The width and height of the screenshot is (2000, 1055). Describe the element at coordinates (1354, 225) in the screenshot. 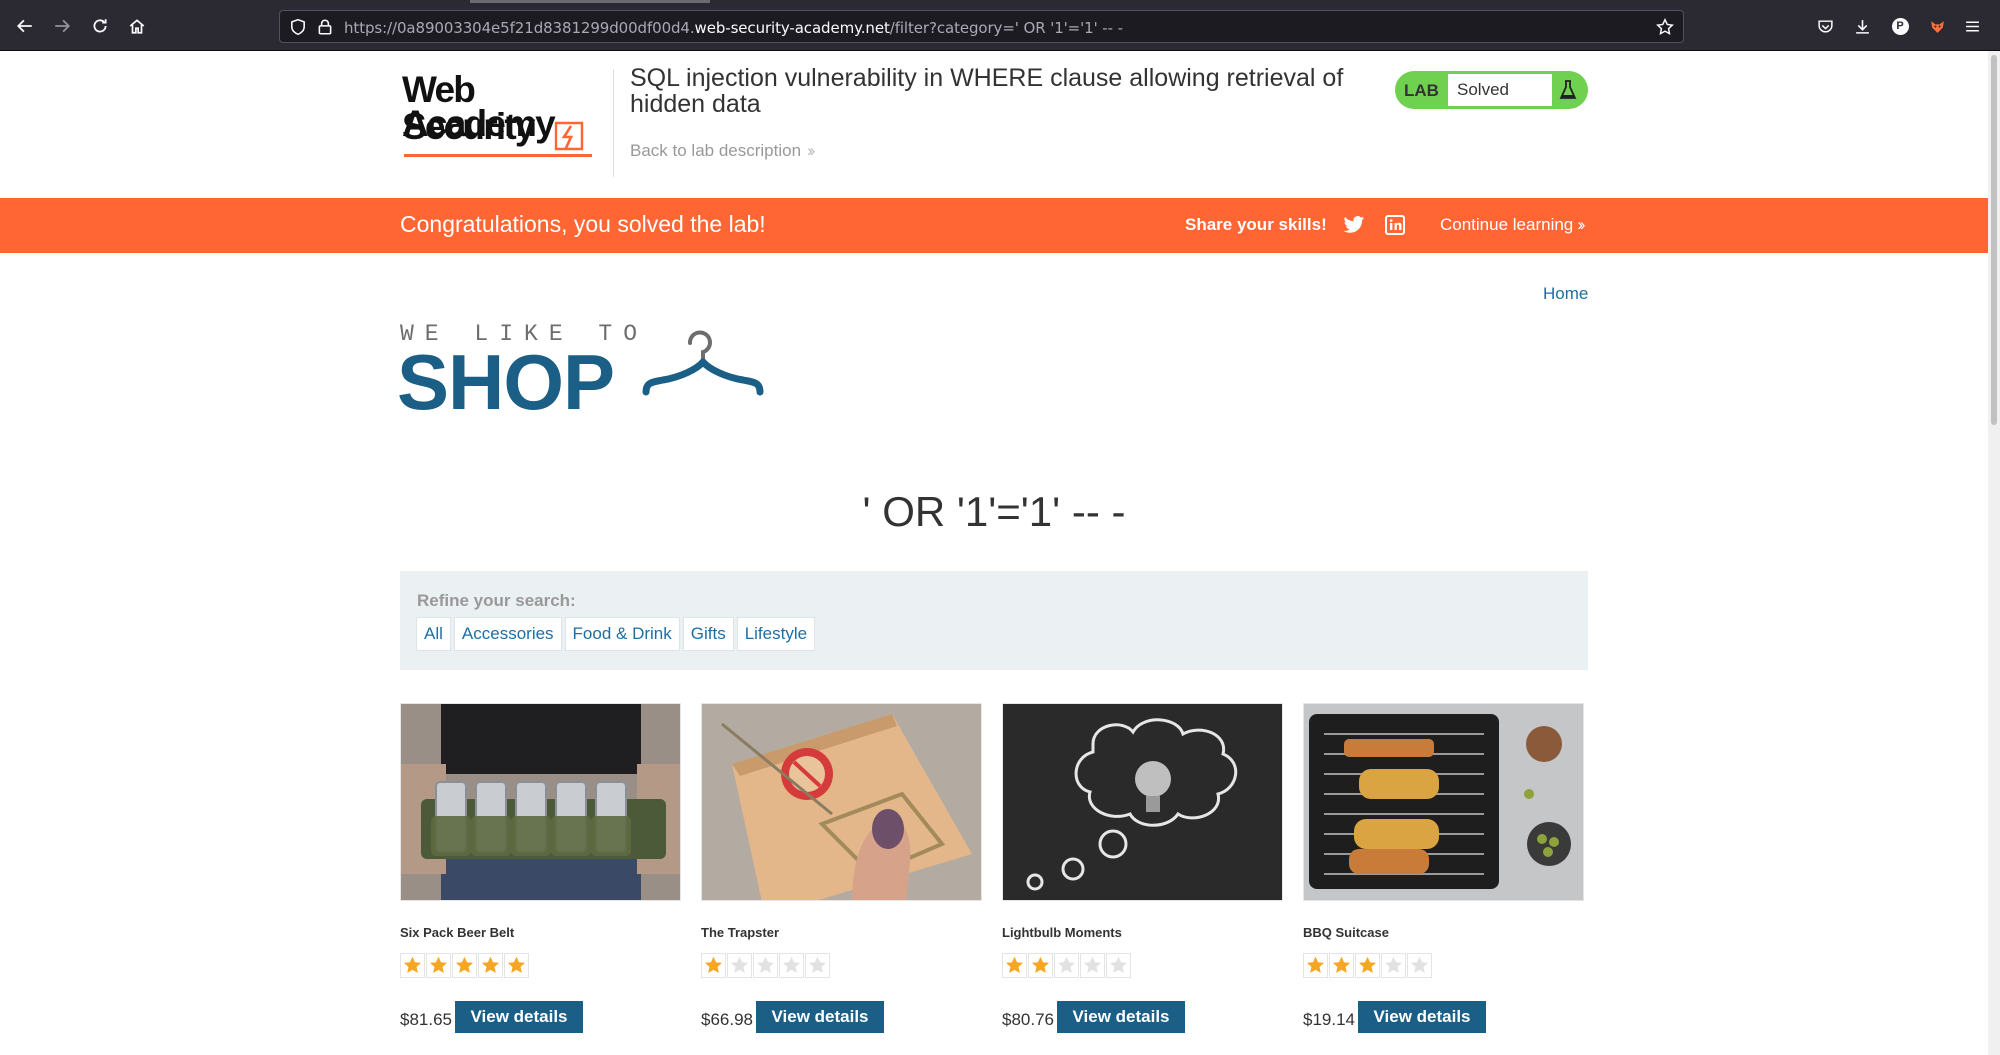

I see `twitter-icon` at that location.